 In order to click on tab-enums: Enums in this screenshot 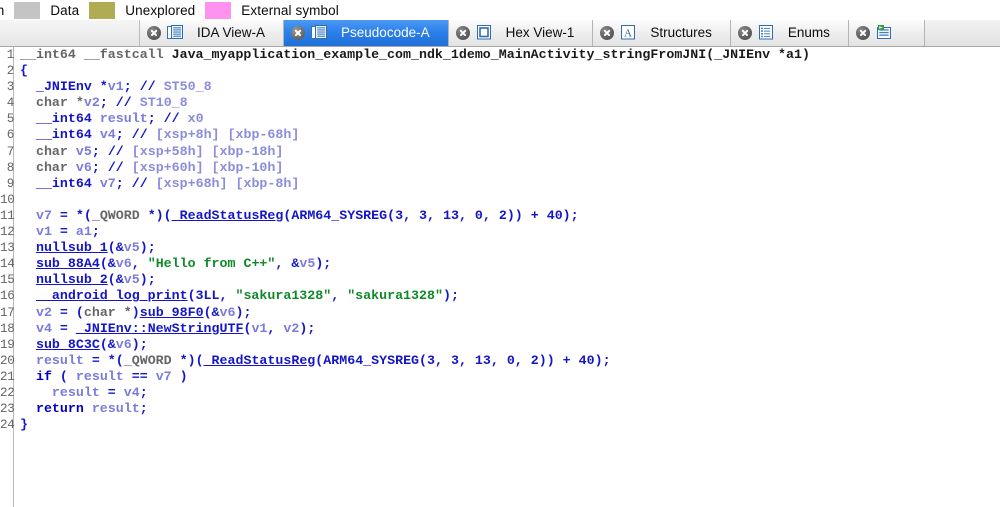, I will do `click(789, 33)`.